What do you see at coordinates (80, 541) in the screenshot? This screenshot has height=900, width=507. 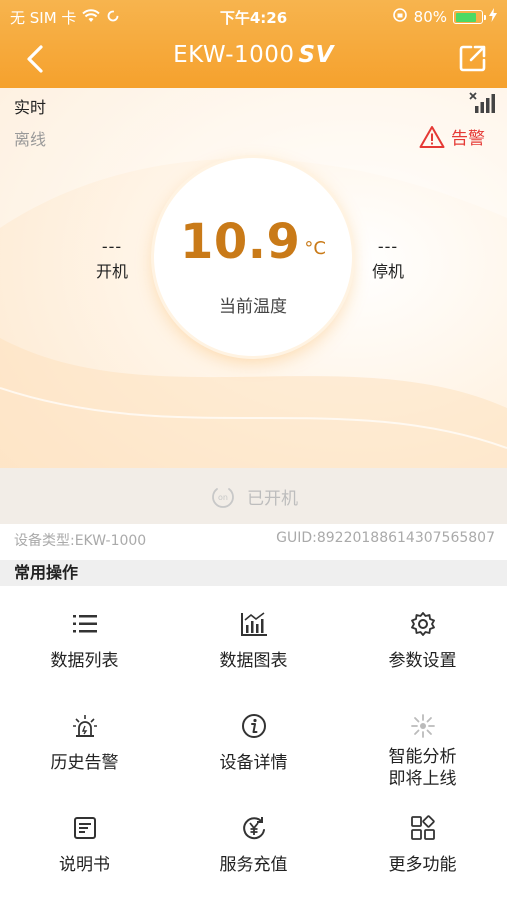 I see `device-type: 设备类型:EKW-1000` at bounding box center [80, 541].